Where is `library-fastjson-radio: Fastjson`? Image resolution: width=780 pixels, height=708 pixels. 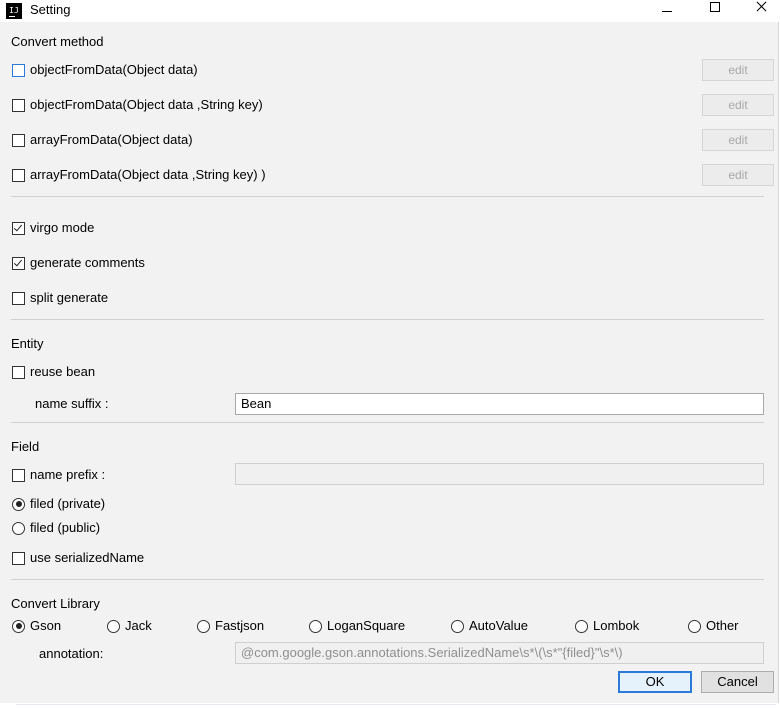
library-fastjson-radio: Fastjson is located at coordinates (230, 626).